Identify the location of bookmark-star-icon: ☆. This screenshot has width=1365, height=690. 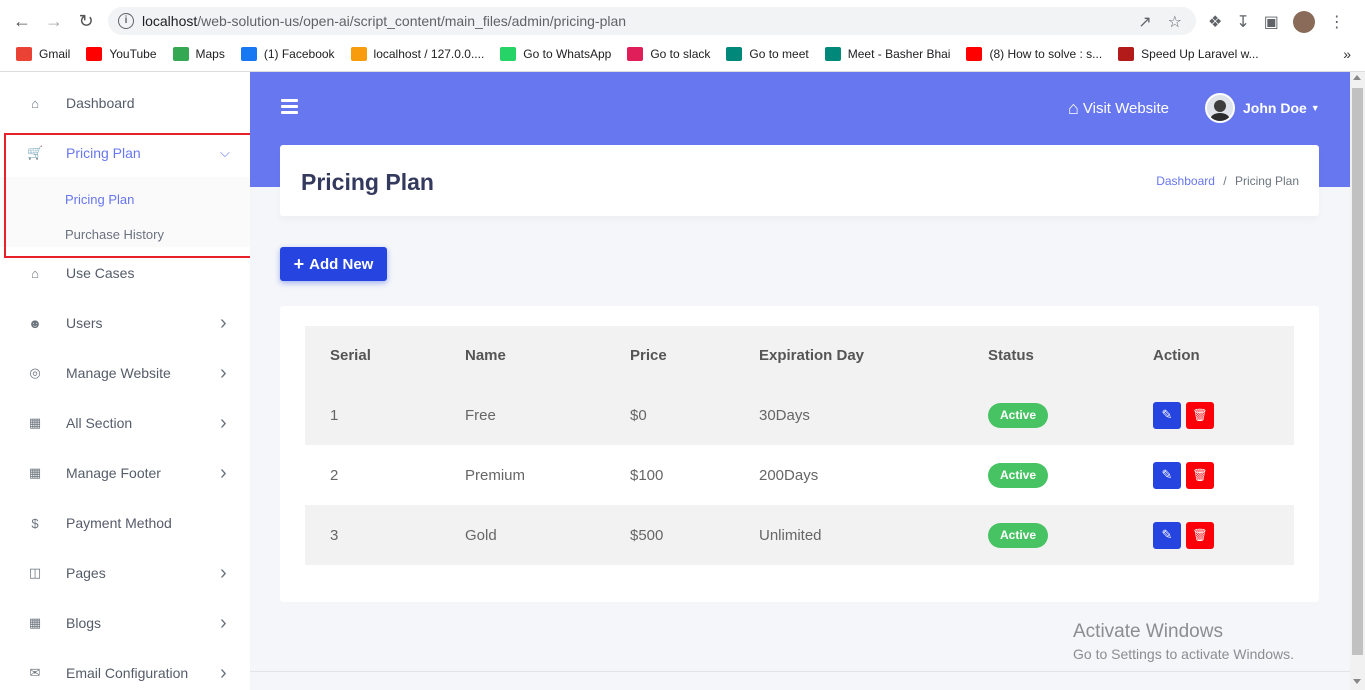
(1175, 22).